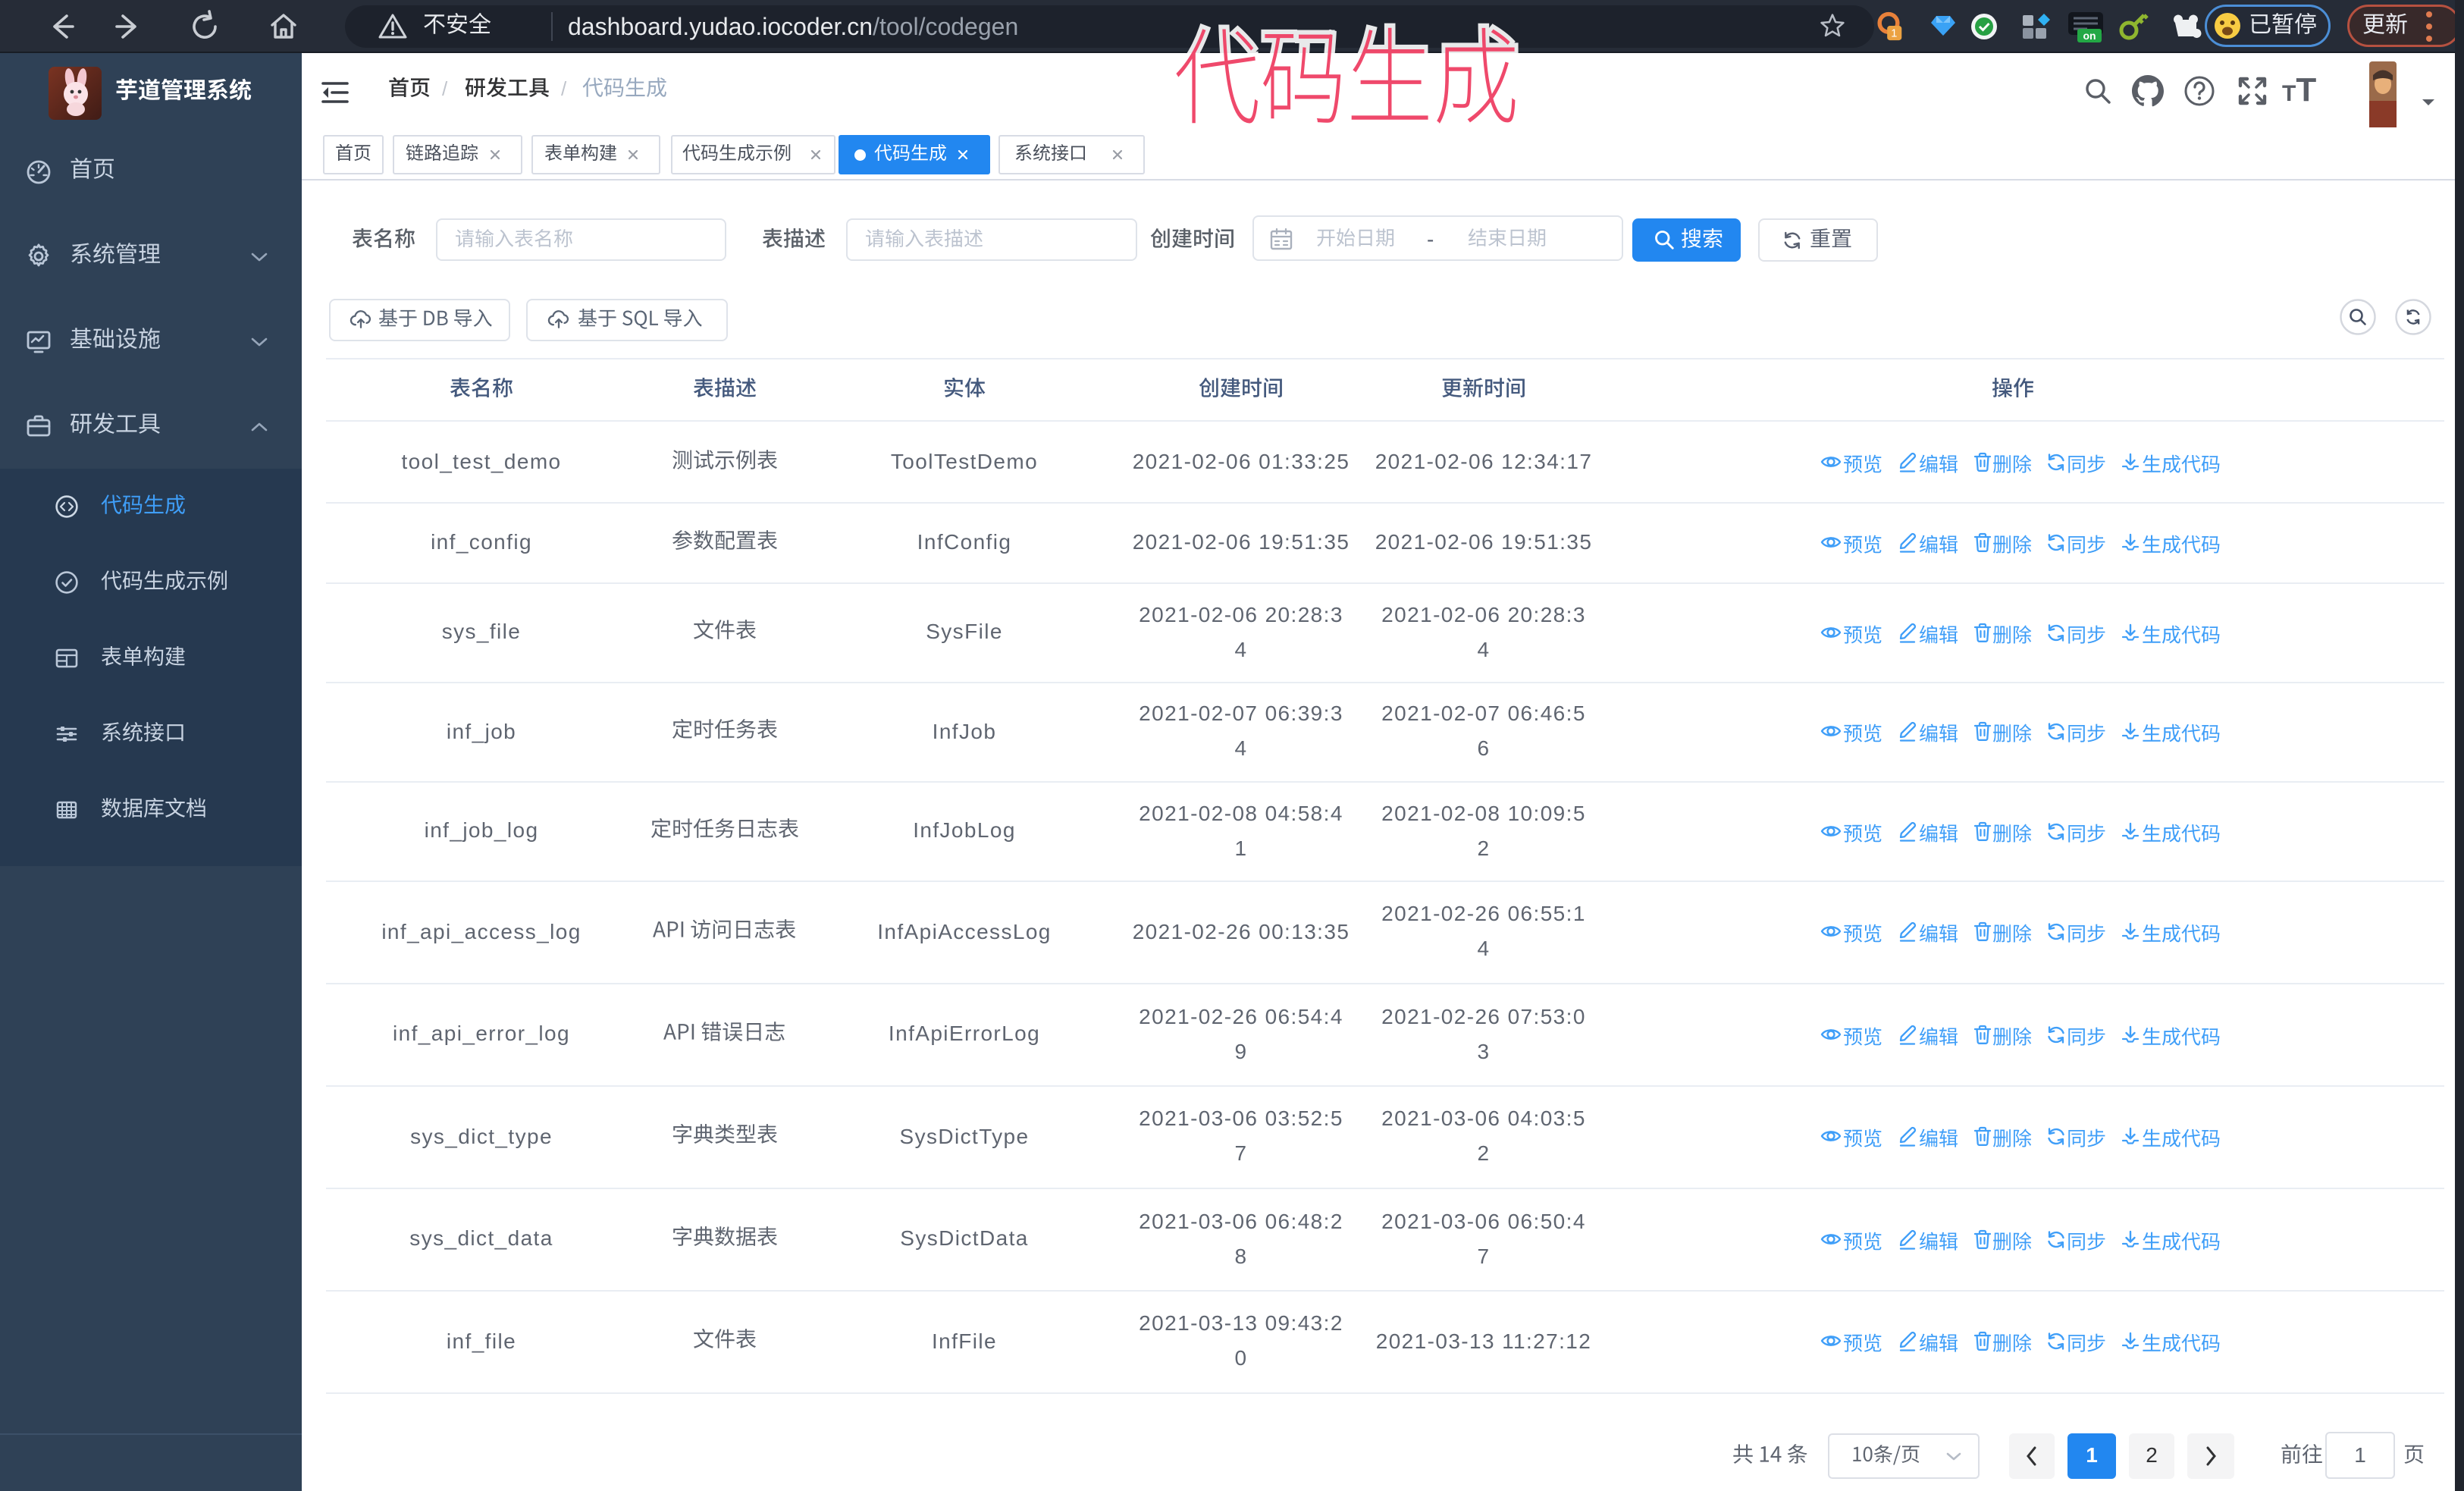  What do you see at coordinates (2089, 36) in the screenshot?
I see `svg-text: on` at bounding box center [2089, 36].